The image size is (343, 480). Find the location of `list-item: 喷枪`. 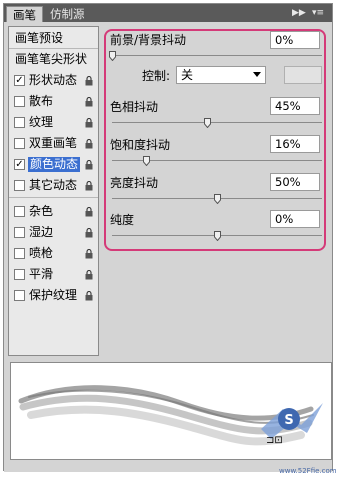

list-item: 喷枪 is located at coordinates (53, 253).